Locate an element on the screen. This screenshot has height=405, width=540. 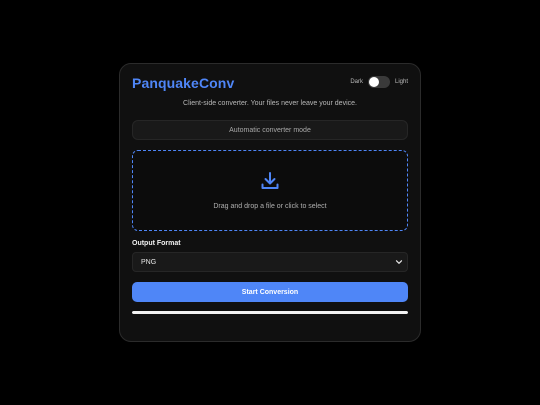
download-tray-icon is located at coordinates (270, 180).